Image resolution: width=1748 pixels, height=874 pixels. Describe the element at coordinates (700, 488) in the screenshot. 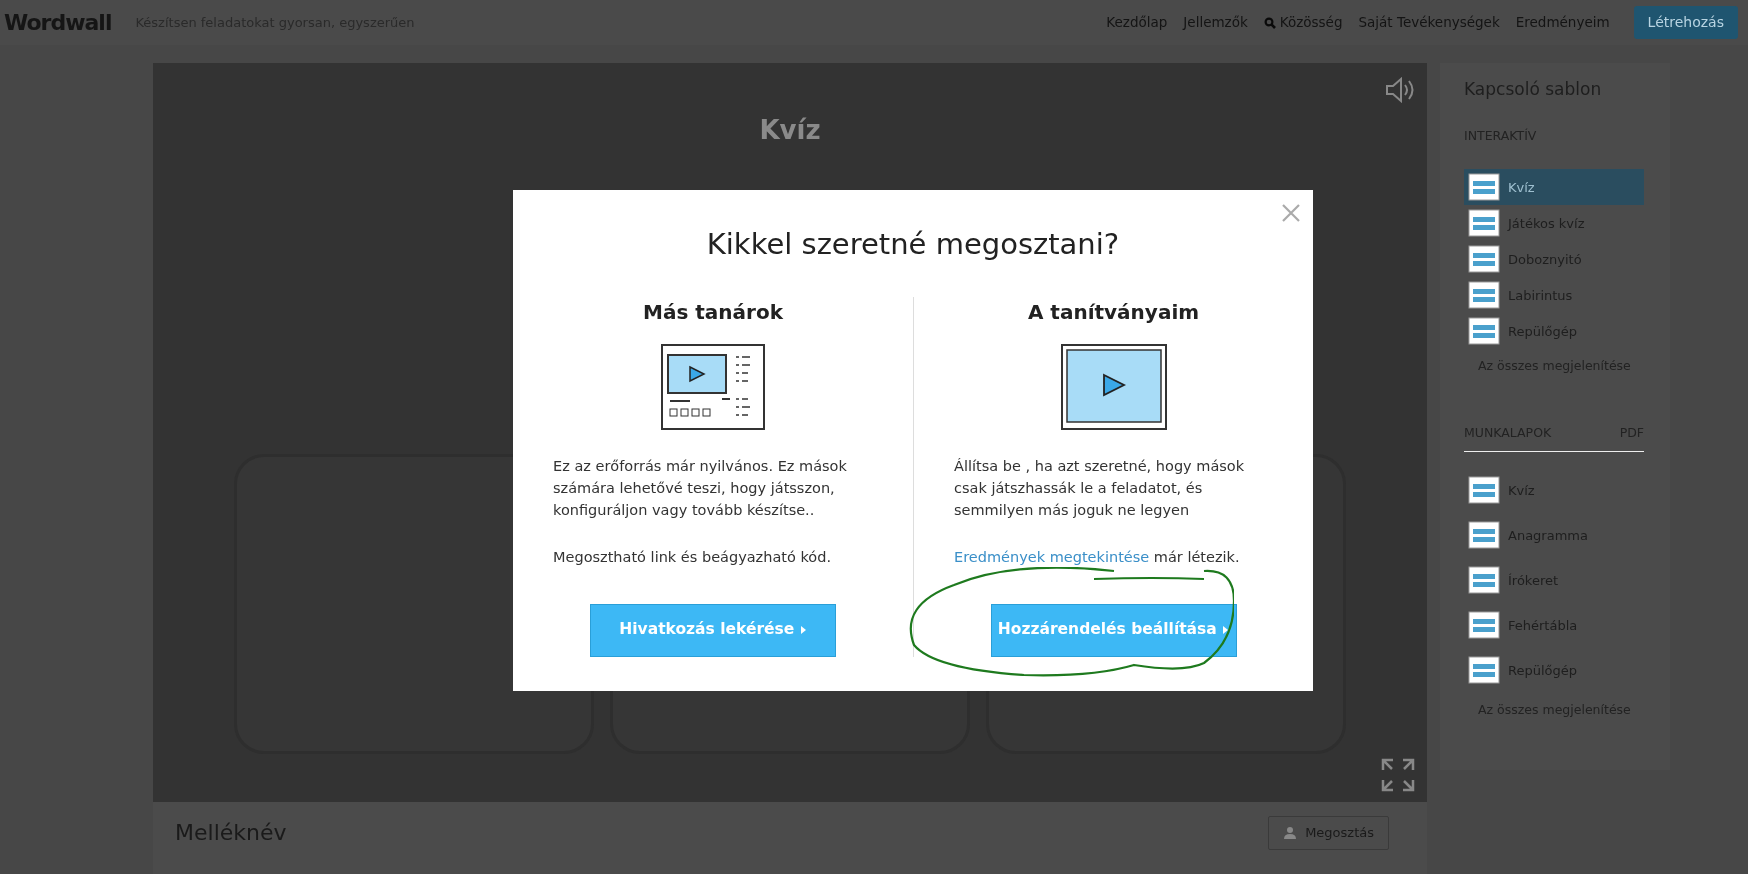

I see `description-text: Ez az erőforrás már nyilvános. Ez mások számára lehetővé teszi, hogy játsszon, konfiguráljon vagy tovább készítse..` at that location.